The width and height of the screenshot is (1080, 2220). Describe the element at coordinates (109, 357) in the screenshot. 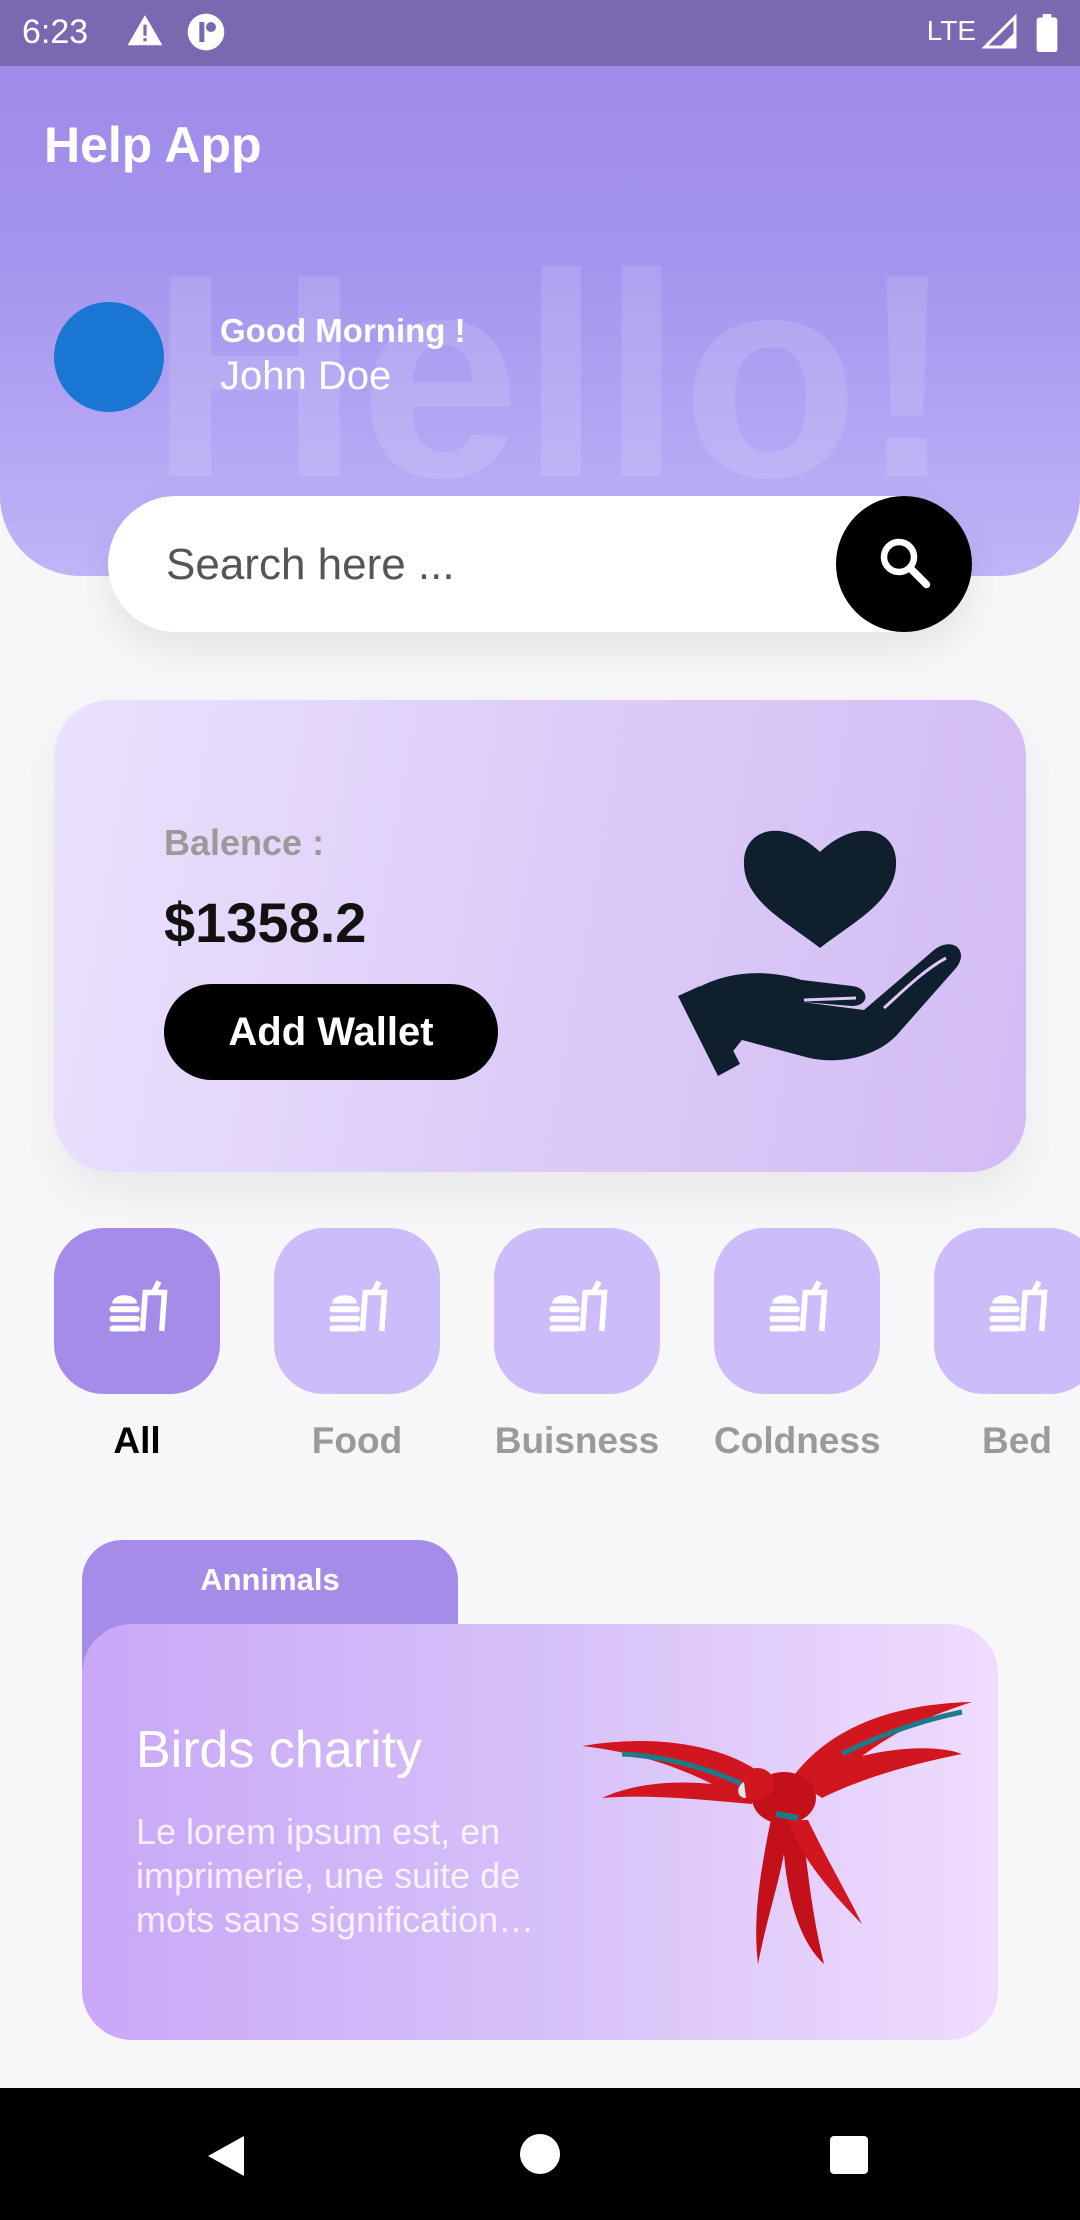

I see `avatar` at that location.